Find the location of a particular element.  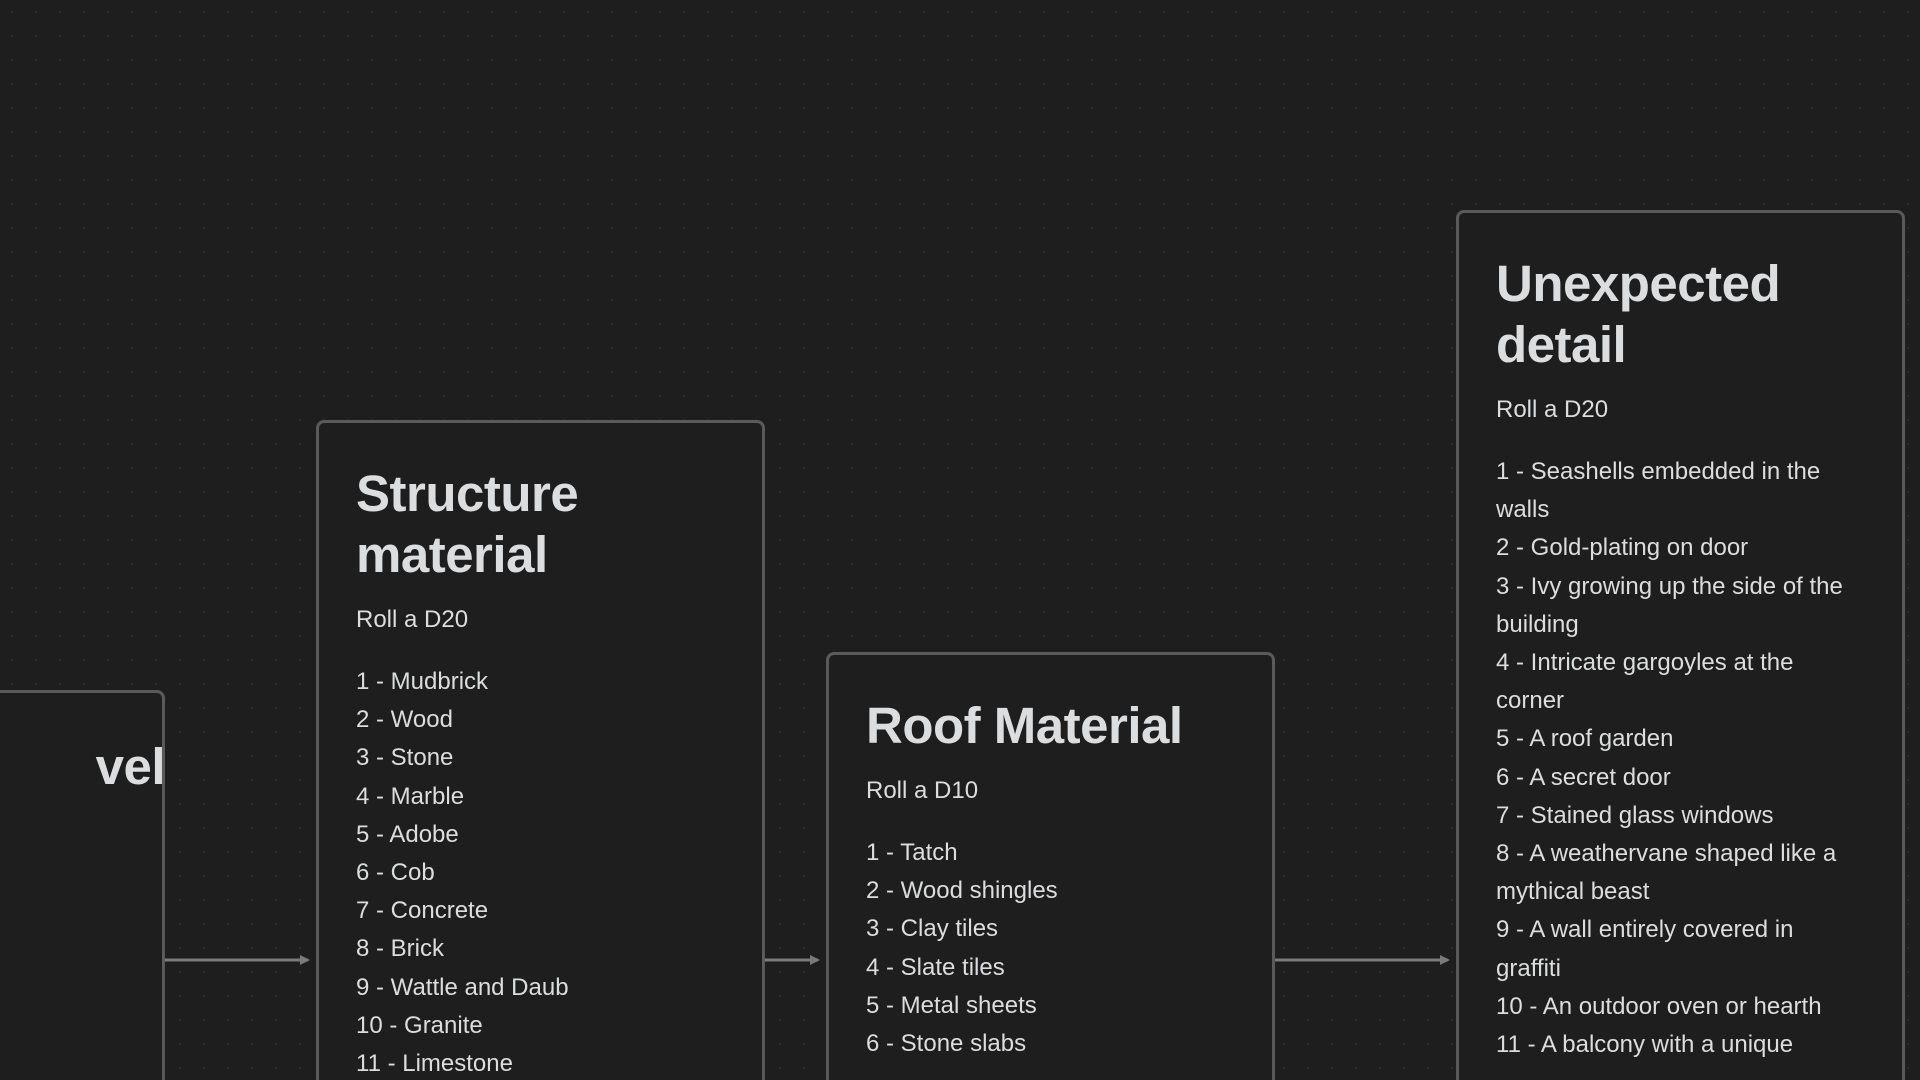

card-title: vel is located at coordinates (130, 766).